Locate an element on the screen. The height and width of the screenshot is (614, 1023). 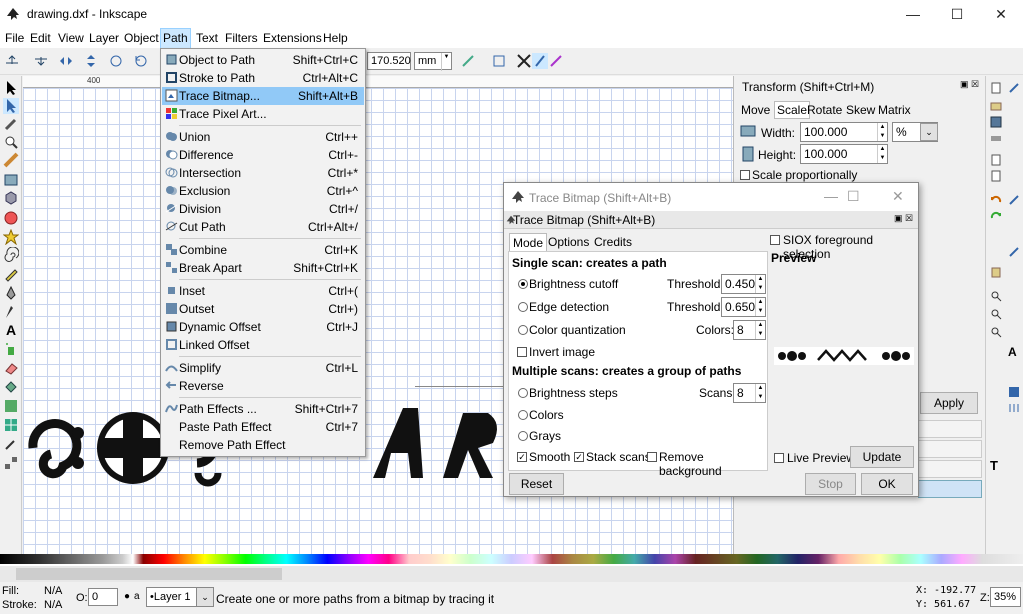
mesh-tool-icon is located at coordinates (11, 425).